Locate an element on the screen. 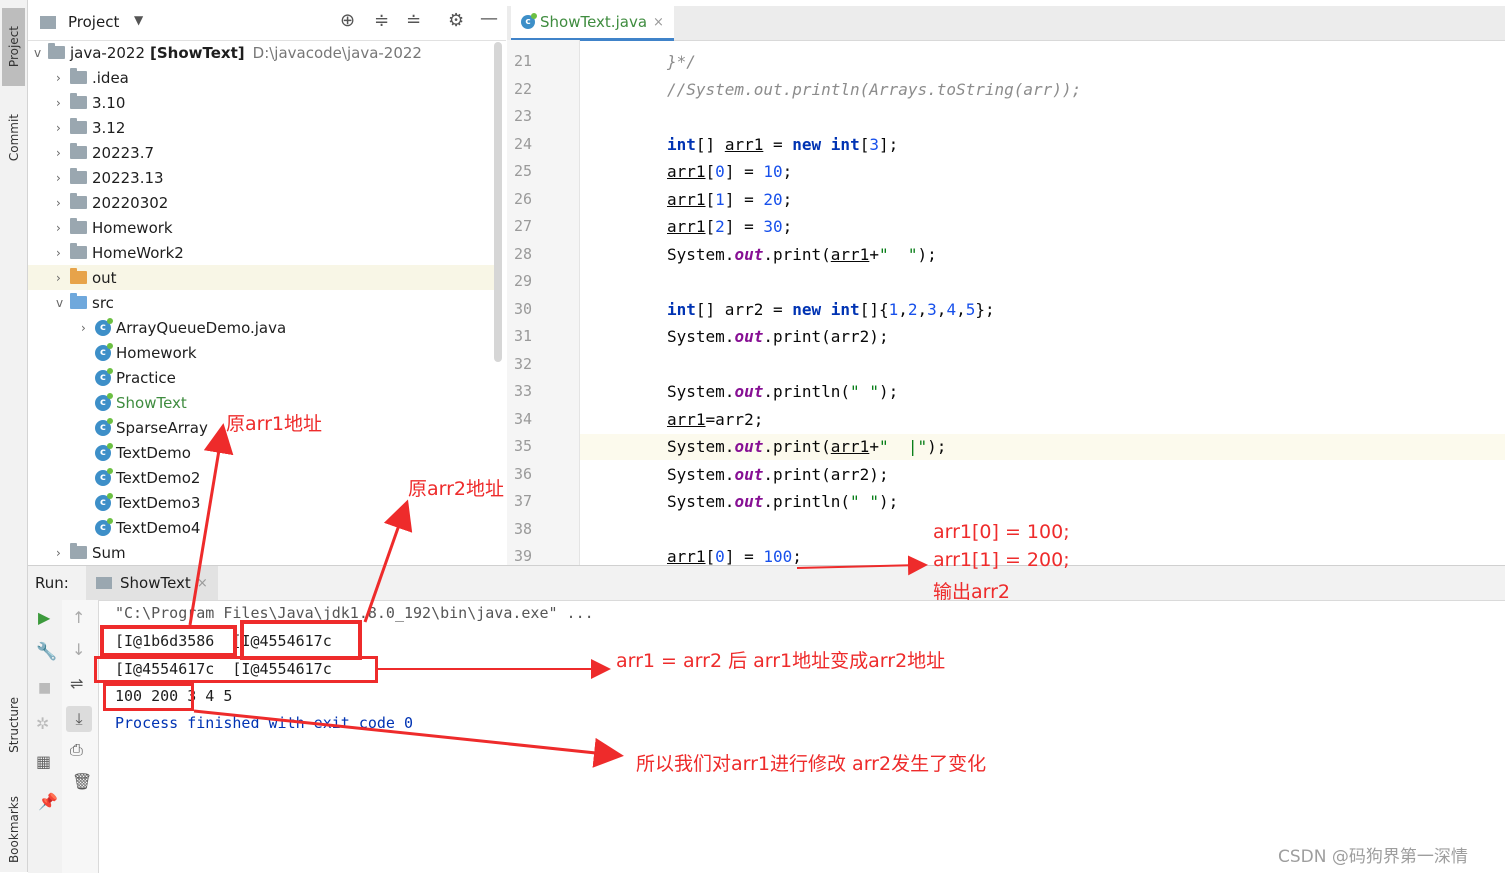 This screenshot has height=873, width=1505. arrow-to-conclusion is located at coordinates (408, 738).